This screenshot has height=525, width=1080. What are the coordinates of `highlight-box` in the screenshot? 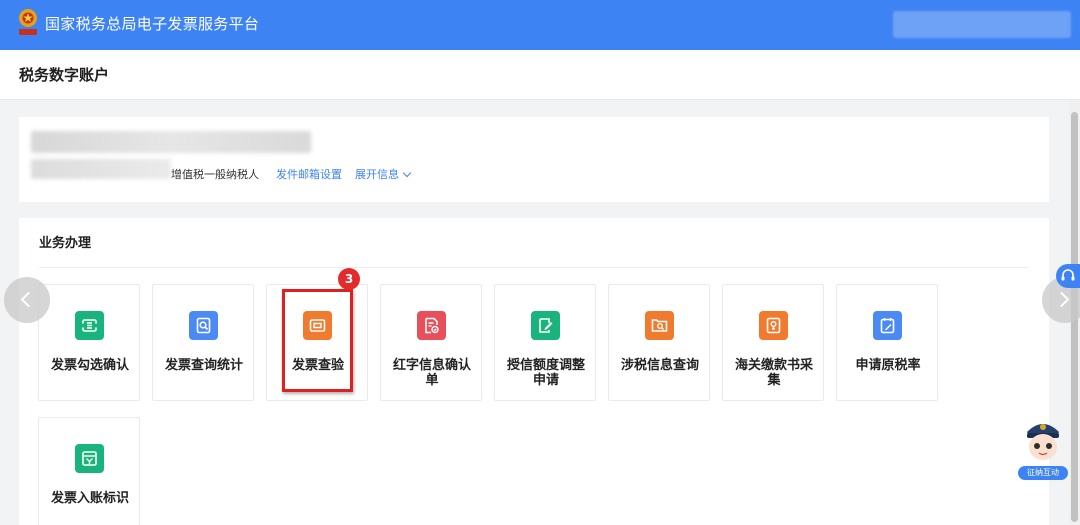 It's located at (317, 340).